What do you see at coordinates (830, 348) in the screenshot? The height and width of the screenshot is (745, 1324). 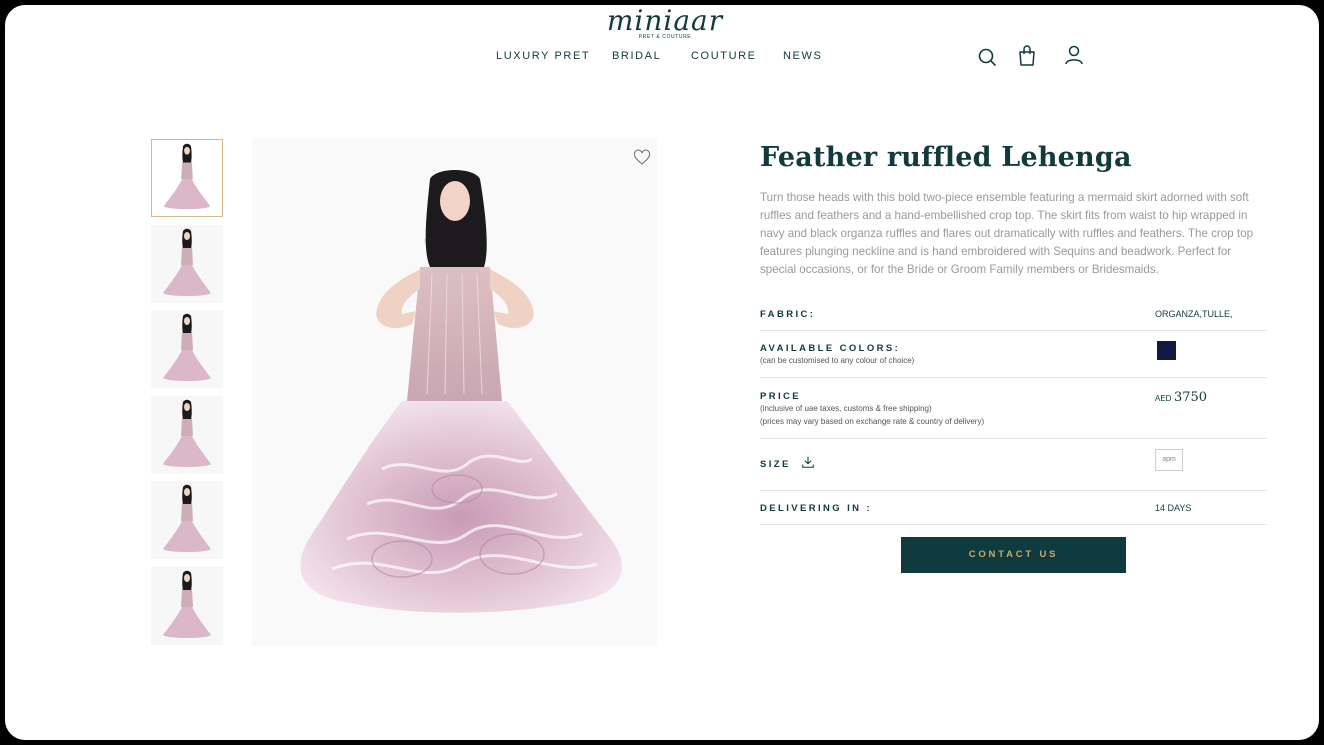 I see `colors-label: AVAILABLE COLORS:` at bounding box center [830, 348].